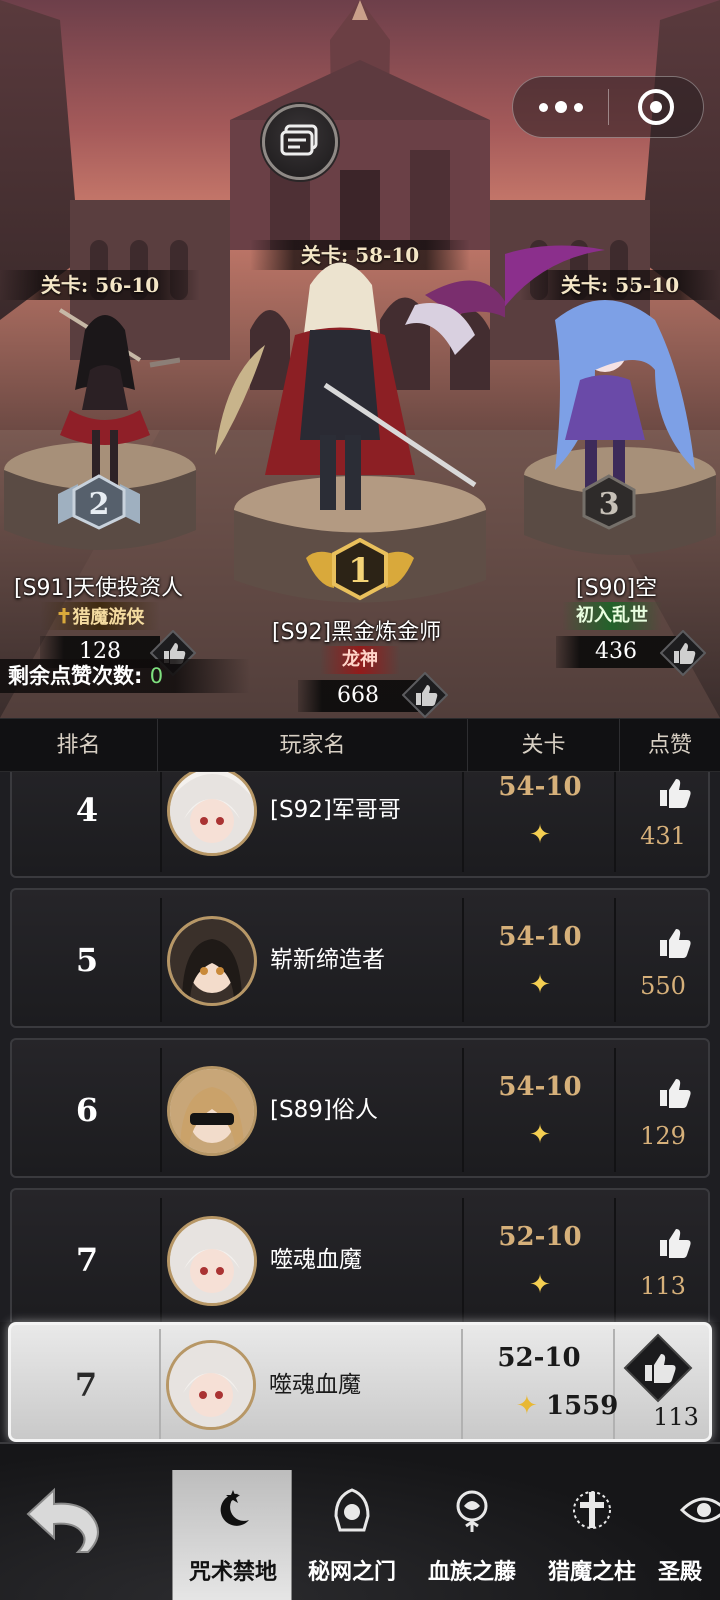 The height and width of the screenshot is (1600, 720). I want to click on rose-icon, so click(472, 1511).